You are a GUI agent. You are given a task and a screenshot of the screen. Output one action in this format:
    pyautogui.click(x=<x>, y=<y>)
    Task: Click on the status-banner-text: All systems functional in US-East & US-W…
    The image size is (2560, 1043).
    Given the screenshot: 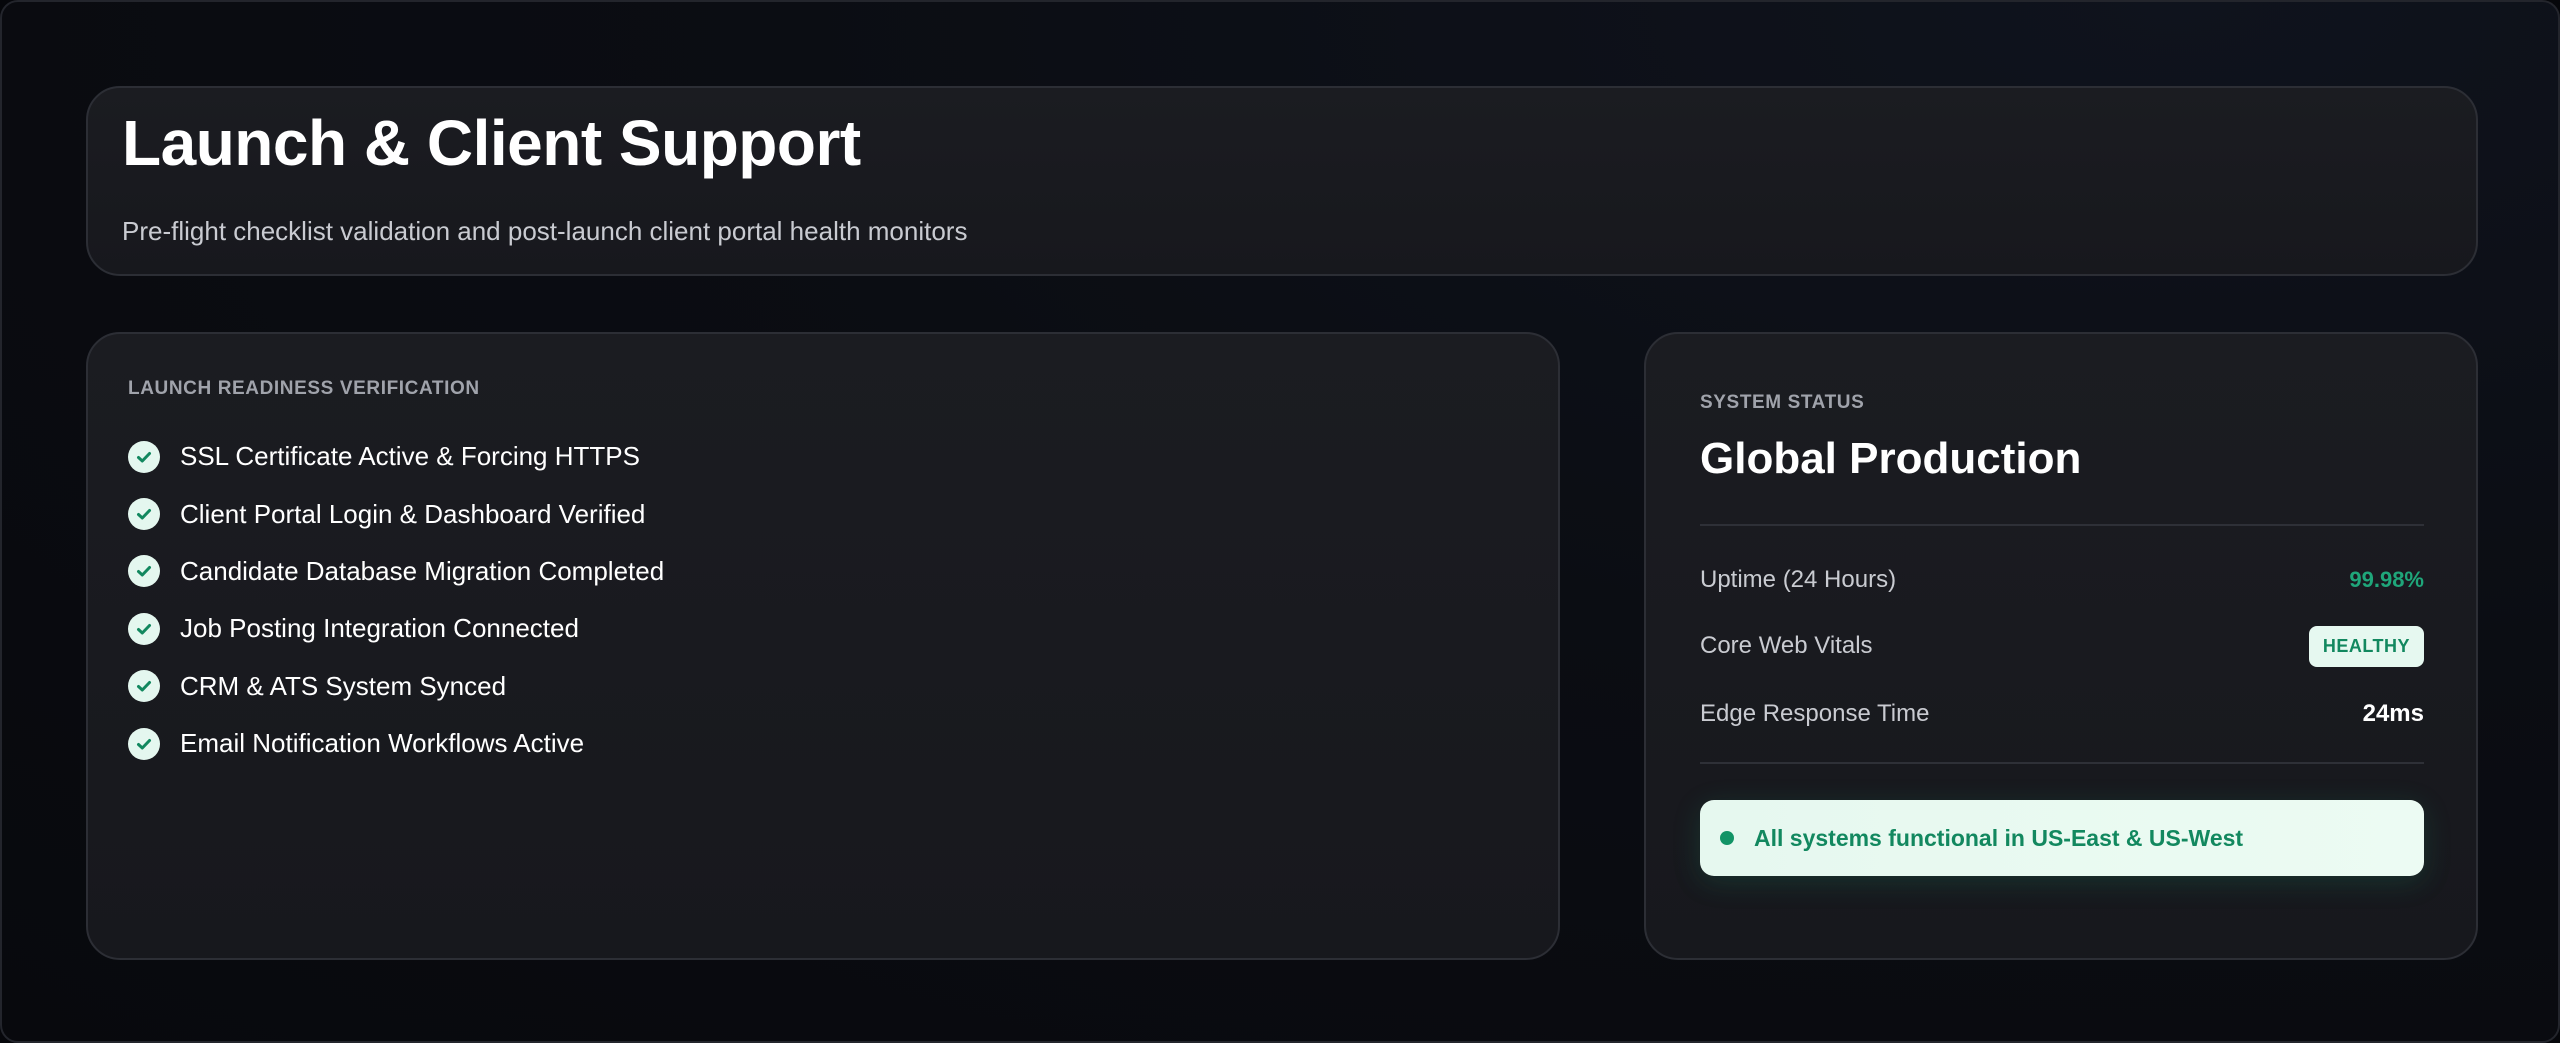 What is the action you would take?
    pyautogui.click(x=1999, y=837)
    